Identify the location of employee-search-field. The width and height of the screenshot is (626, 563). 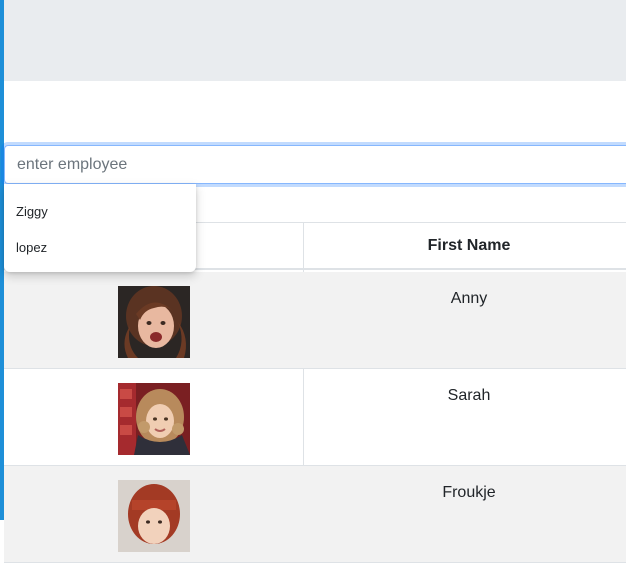
(315, 164).